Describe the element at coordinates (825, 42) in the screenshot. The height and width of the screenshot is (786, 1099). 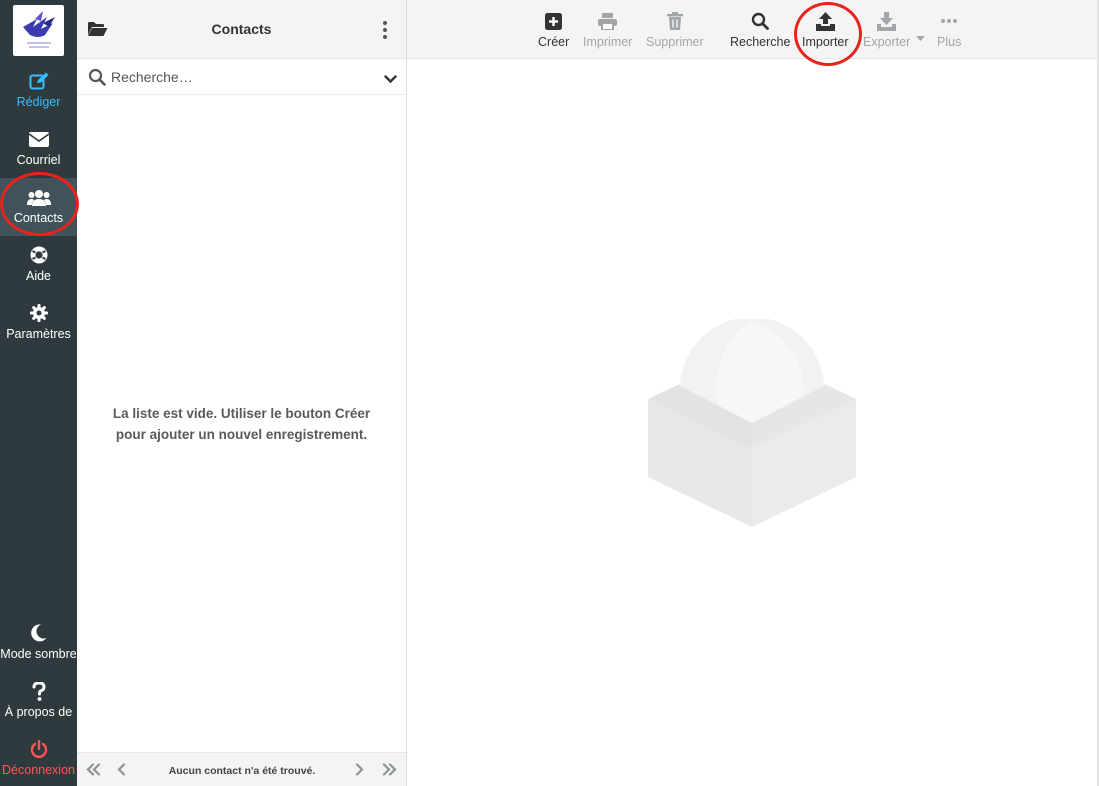
I see `import-label: Importer` at that location.